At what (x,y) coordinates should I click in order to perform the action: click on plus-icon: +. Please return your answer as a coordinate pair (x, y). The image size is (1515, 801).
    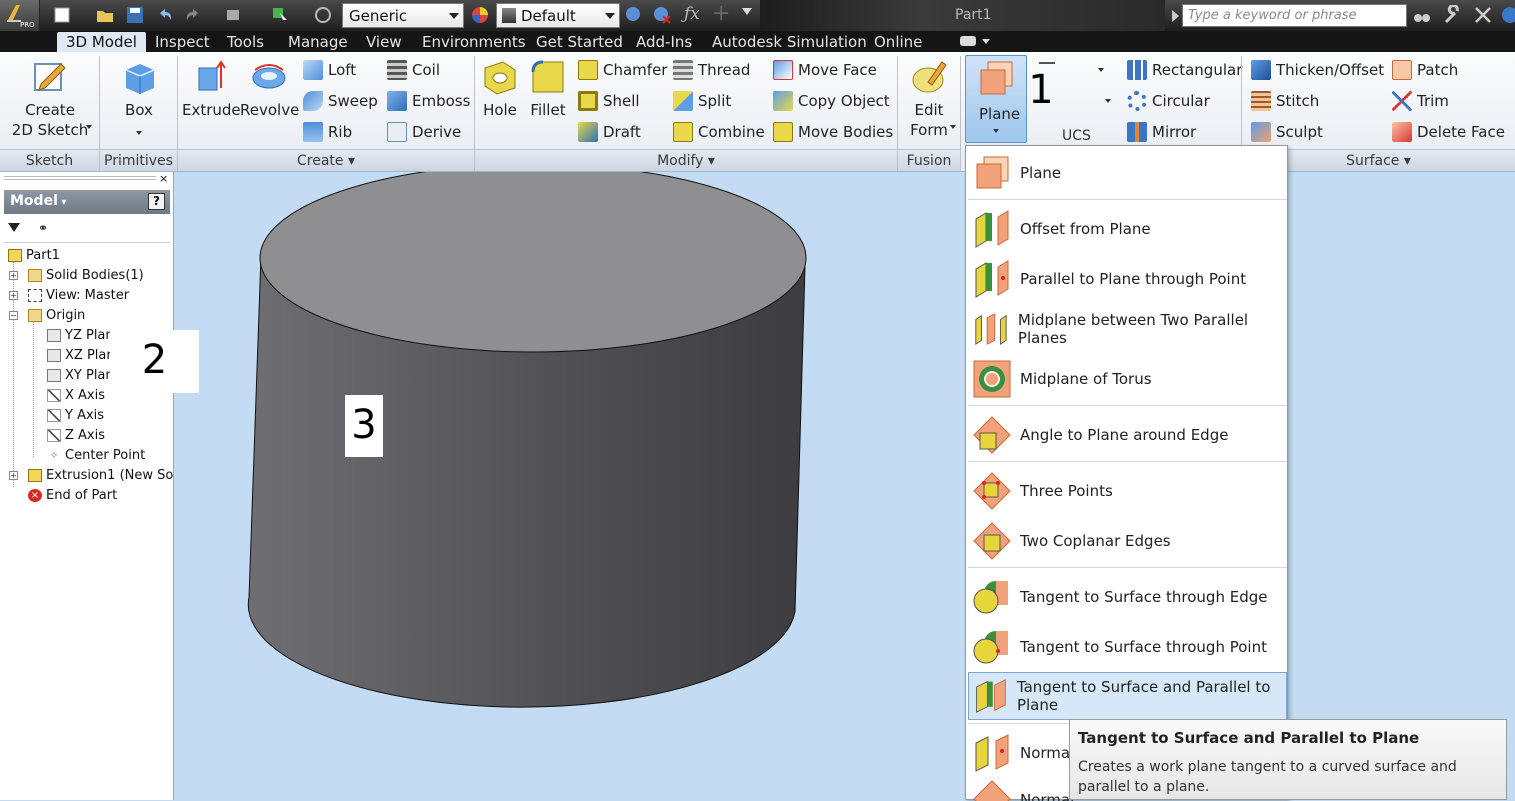
    Looking at the image, I should click on (721, 13).